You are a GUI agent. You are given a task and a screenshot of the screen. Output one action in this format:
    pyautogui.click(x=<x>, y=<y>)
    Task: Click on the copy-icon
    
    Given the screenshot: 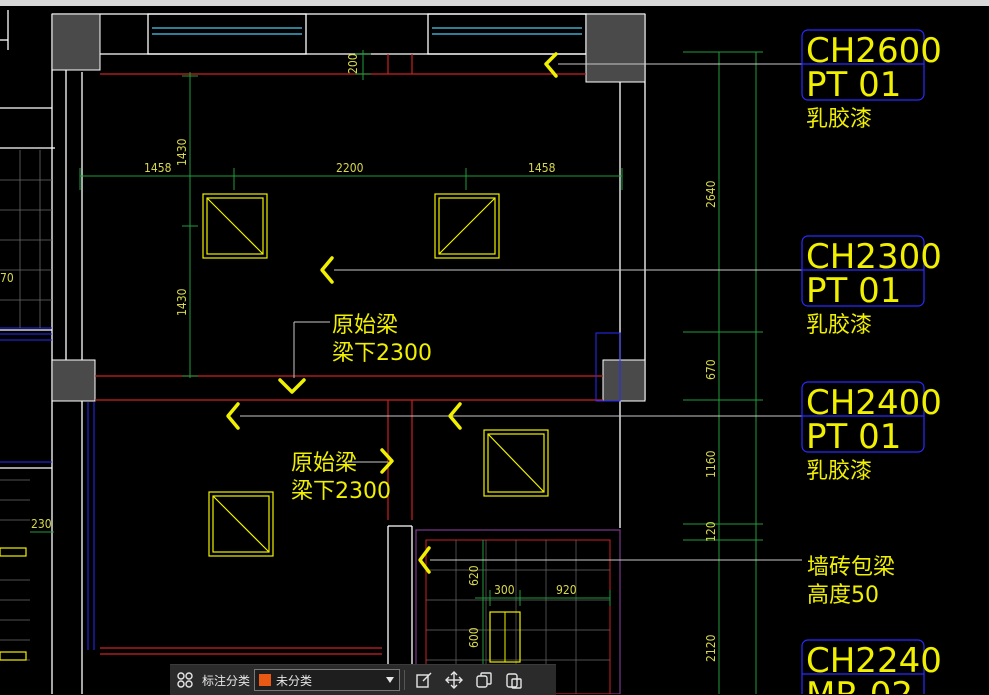 What is the action you would take?
    pyautogui.click(x=484, y=680)
    